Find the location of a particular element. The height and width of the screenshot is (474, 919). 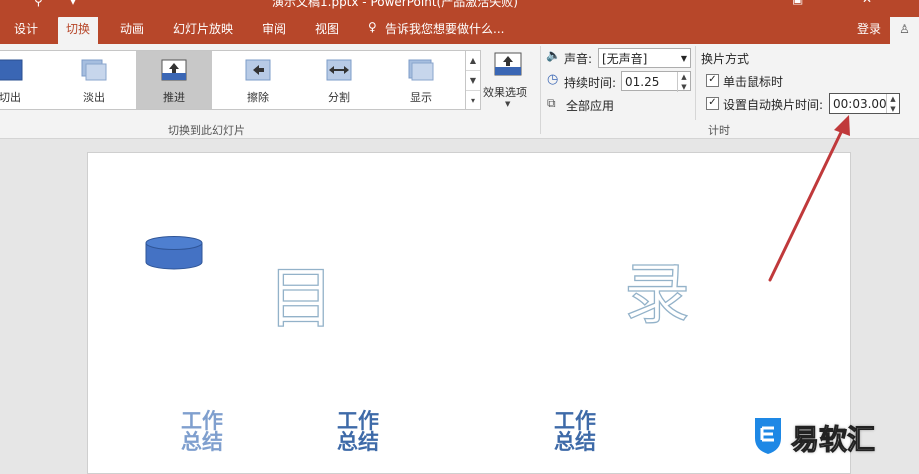

transition-label: 切出 is located at coordinates (10, 97).